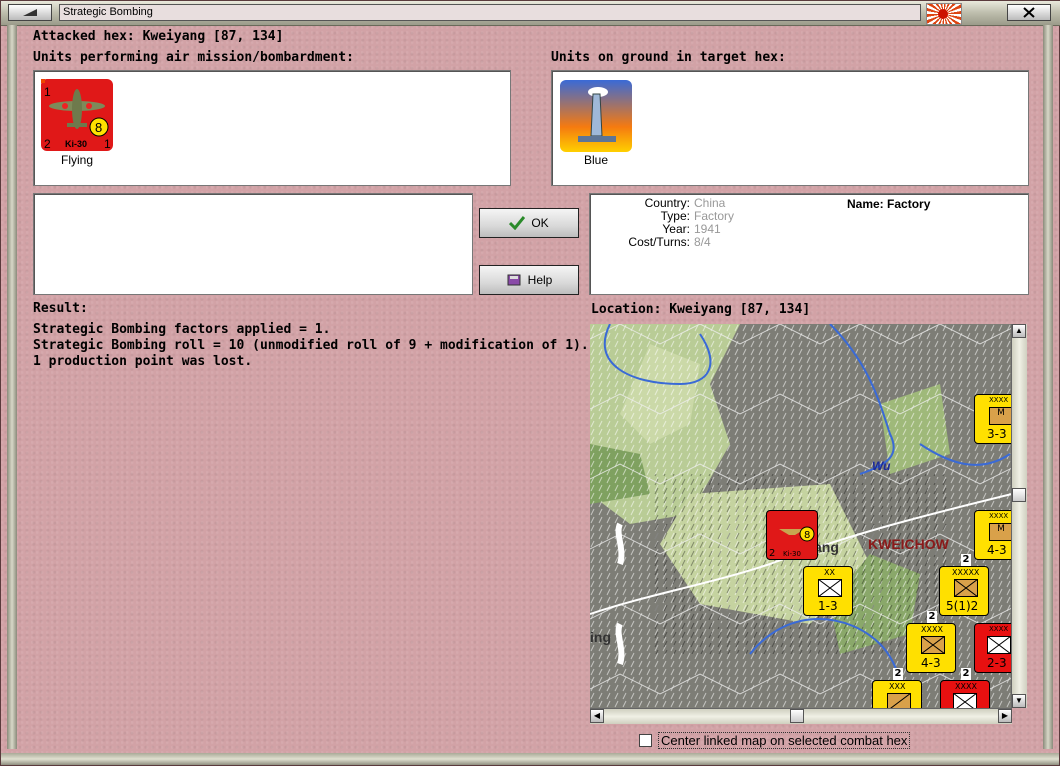 The width and height of the screenshot is (1060, 766). What do you see at coordinates (158, 36) in the screenshot?
I see `attacked-hex-label: Attacked hex: Kweiyang [87, 134]` at bounding box center [158, 36].